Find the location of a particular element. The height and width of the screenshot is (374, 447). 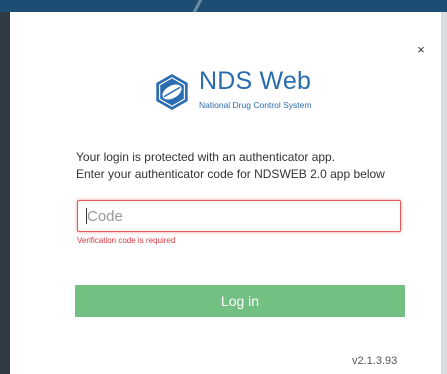

login-button: Log in is located at coordinates (240, 301).